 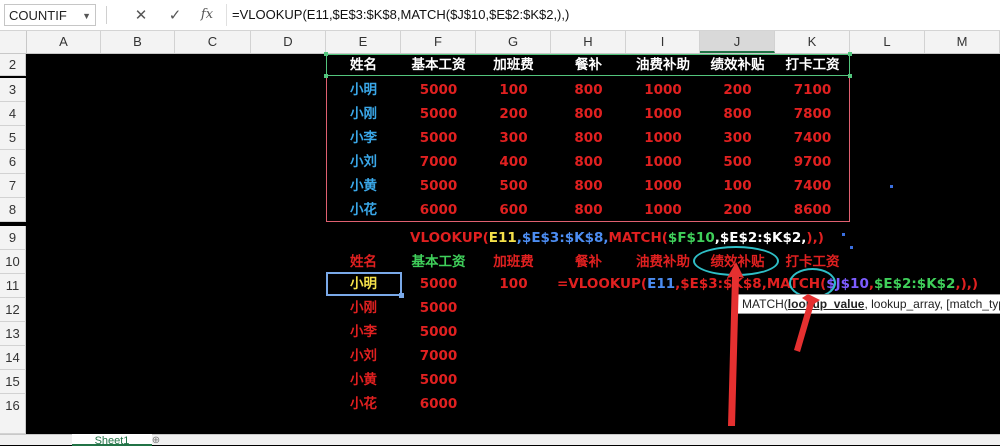 I want to click on table-header: 加班费, so click(x=513, y=65).